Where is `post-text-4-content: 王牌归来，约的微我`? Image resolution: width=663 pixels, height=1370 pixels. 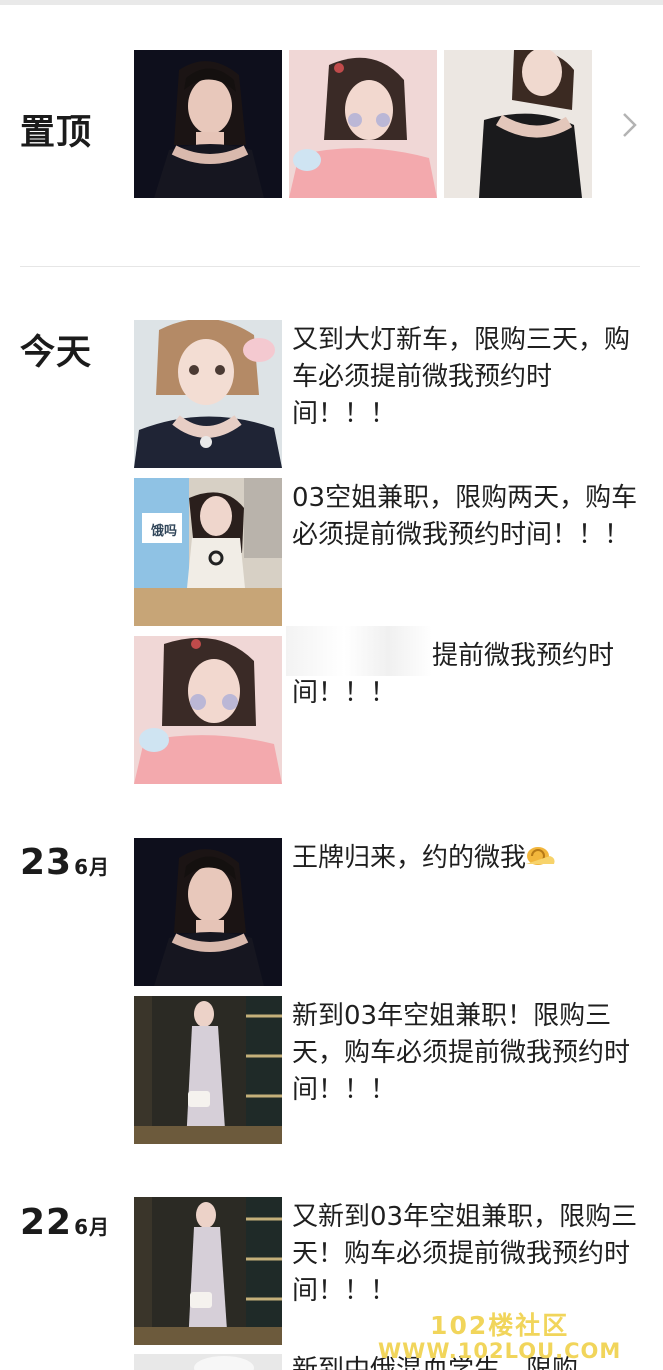 post-text-4-content: 王牌归来，约的微我 is located at coordinates (409, 858).